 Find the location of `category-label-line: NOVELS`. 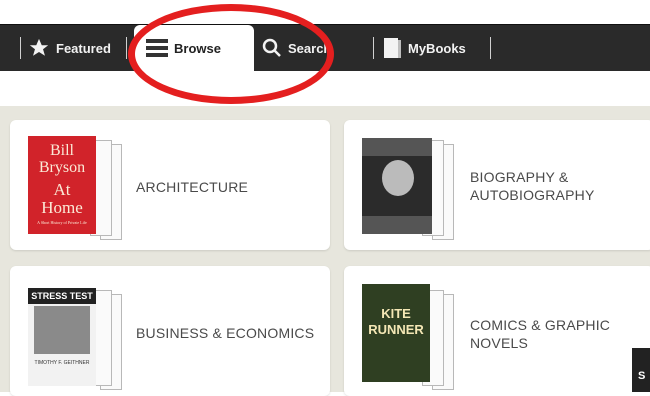

category-label-line: NOVELS is located at coordinates (499, 343).